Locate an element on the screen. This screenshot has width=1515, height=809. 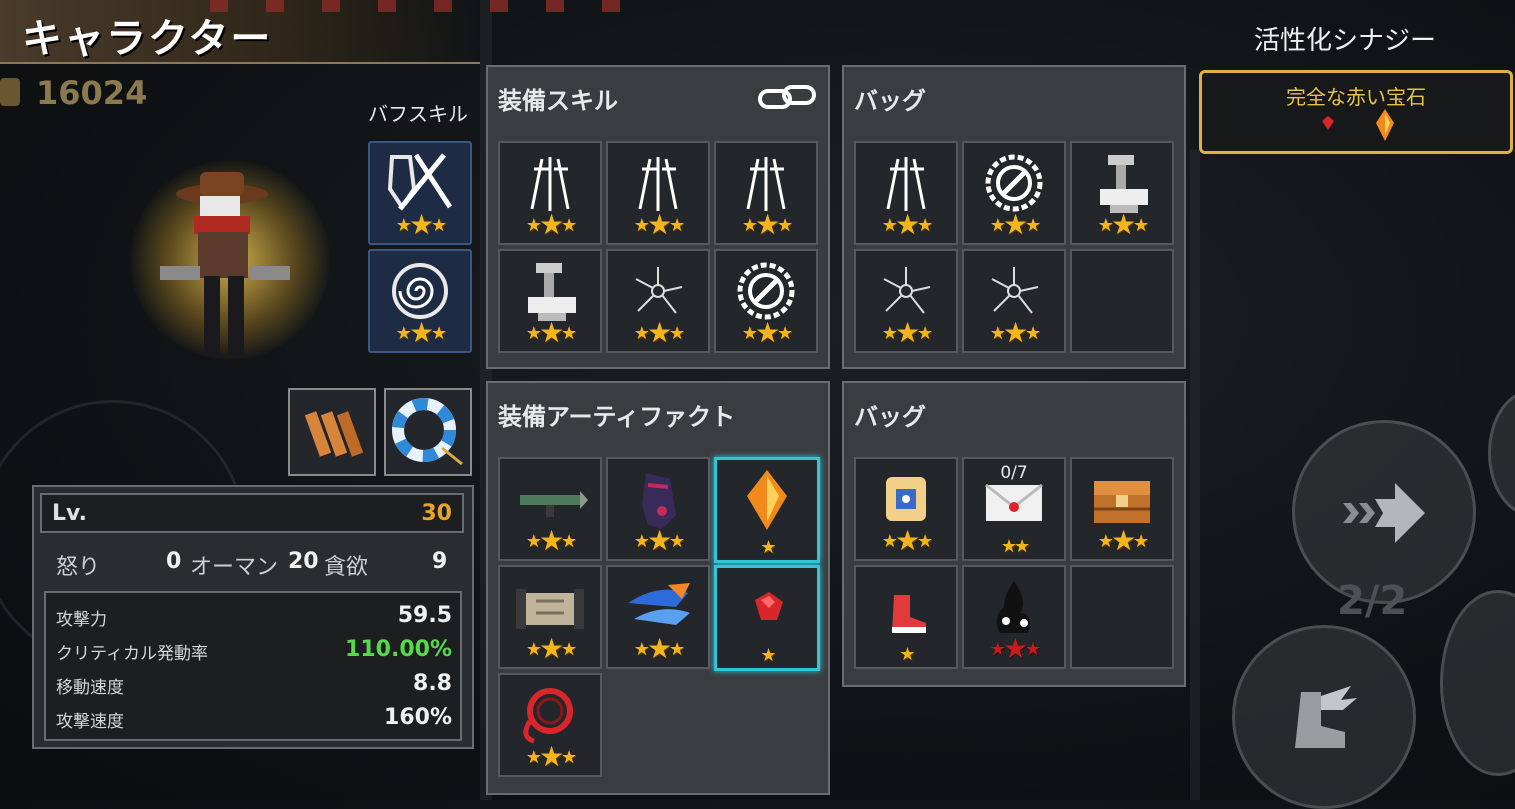
arrow-right-icon is located at coordinates (1384, 513).